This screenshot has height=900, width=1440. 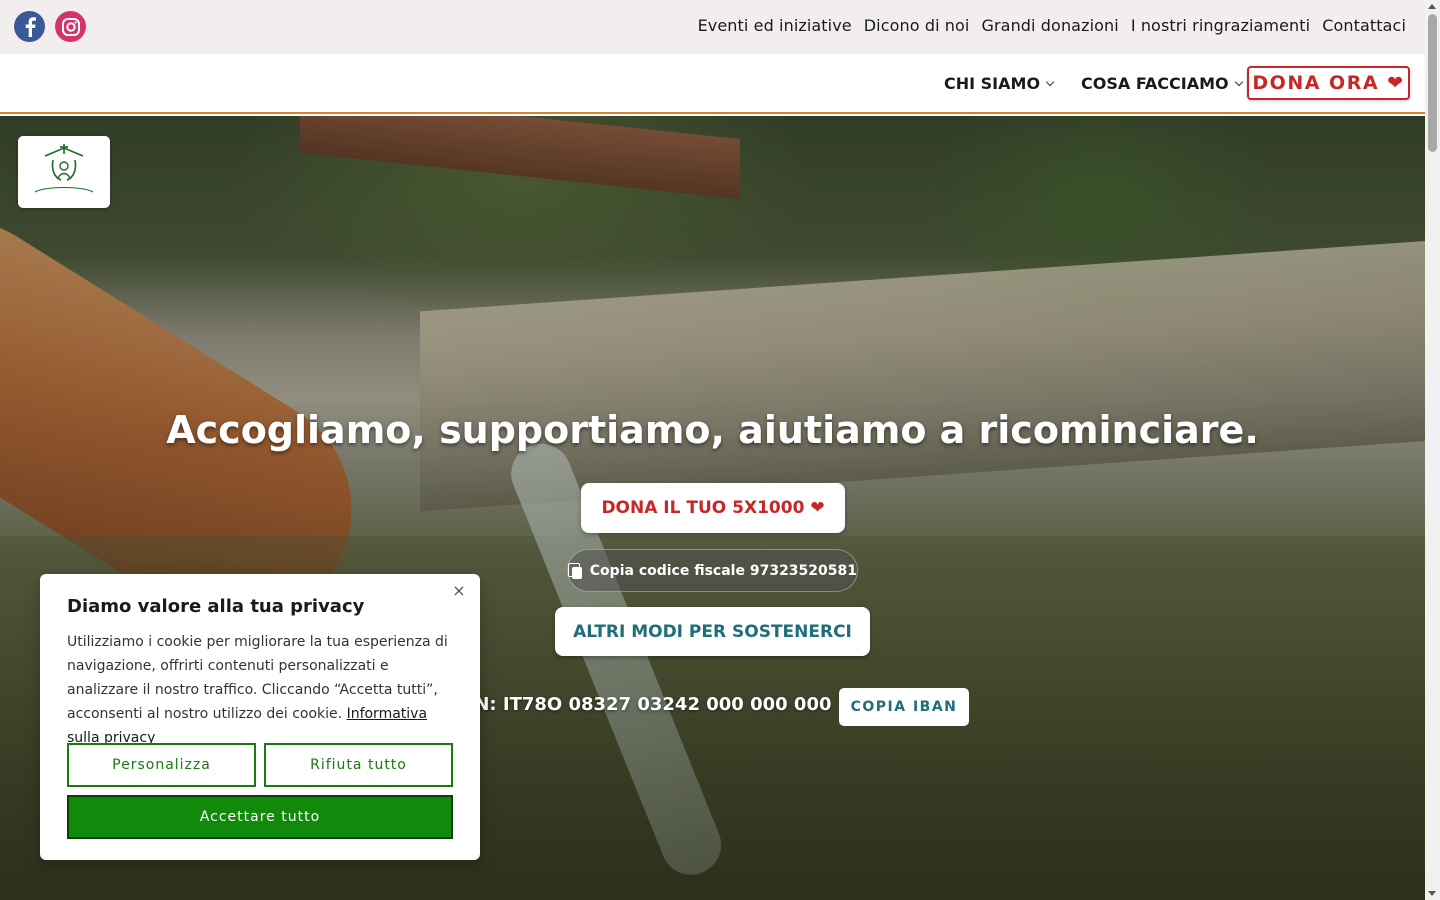 I want to click on rifiuta-tutto-button: Rifiuta tutto, so click(x=358, y=765).